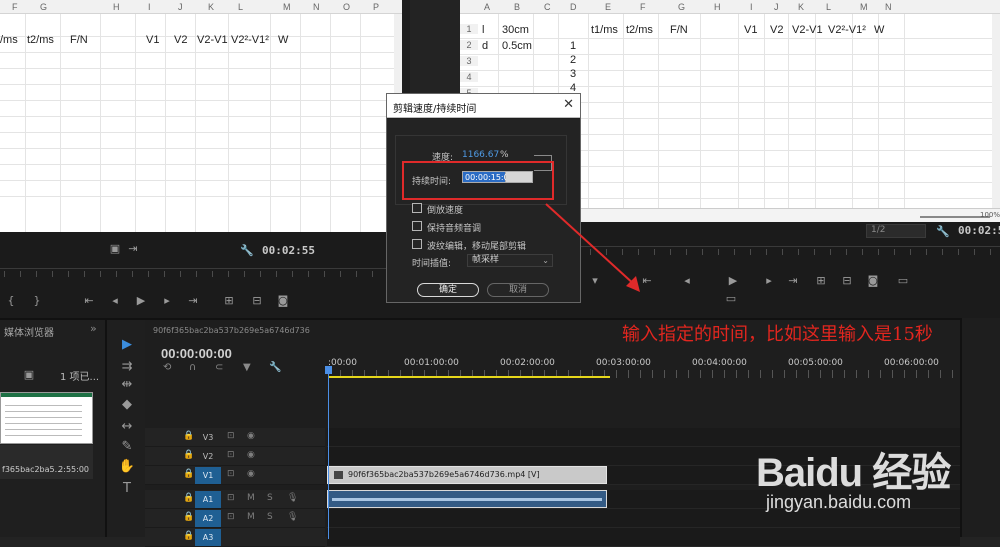 The width and height of the screenshot is (1000, 547). What do you see at coordinates (839, 502) in the screenshot?
I see `baidu-watermark-url: jingyan.baidu.com` at bounding box center [839, 502].